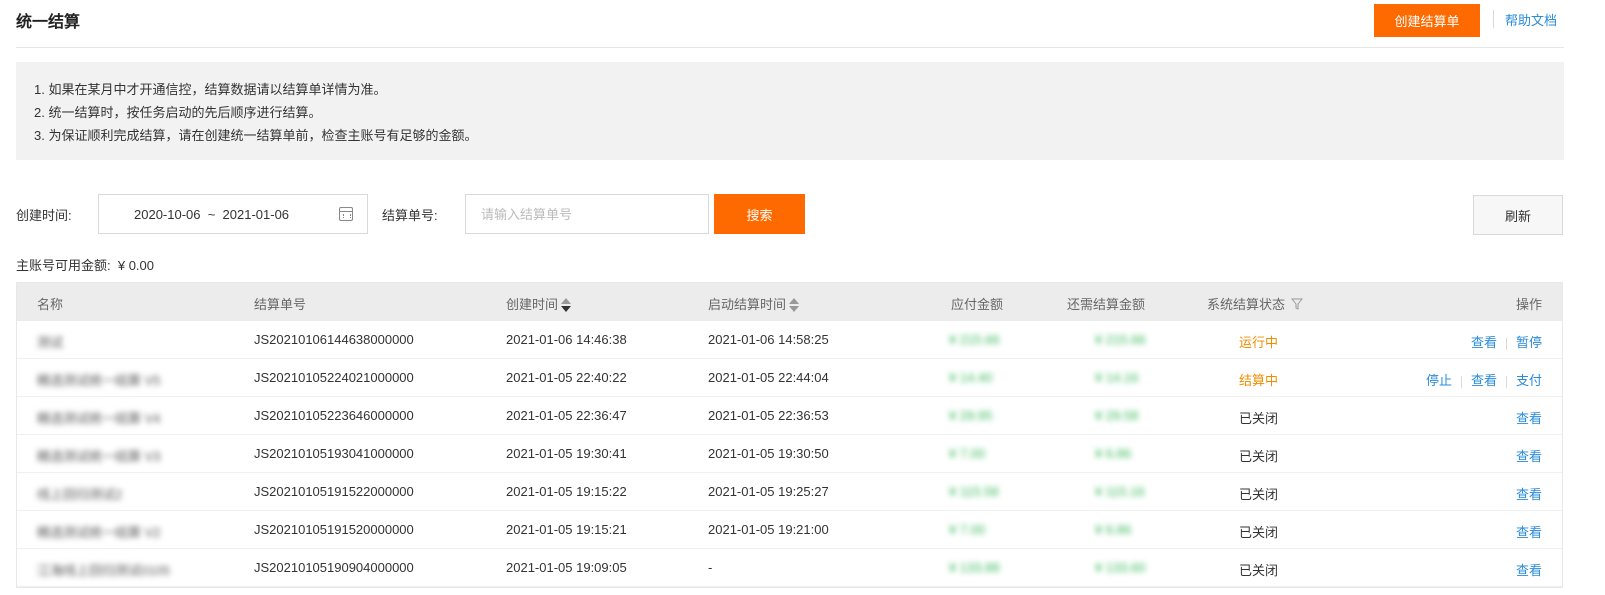 This screenshot has height=595, width=1605. Describe the element at coordinates (346, 214) in the screenshot. I see `calendar-icon` at that location.